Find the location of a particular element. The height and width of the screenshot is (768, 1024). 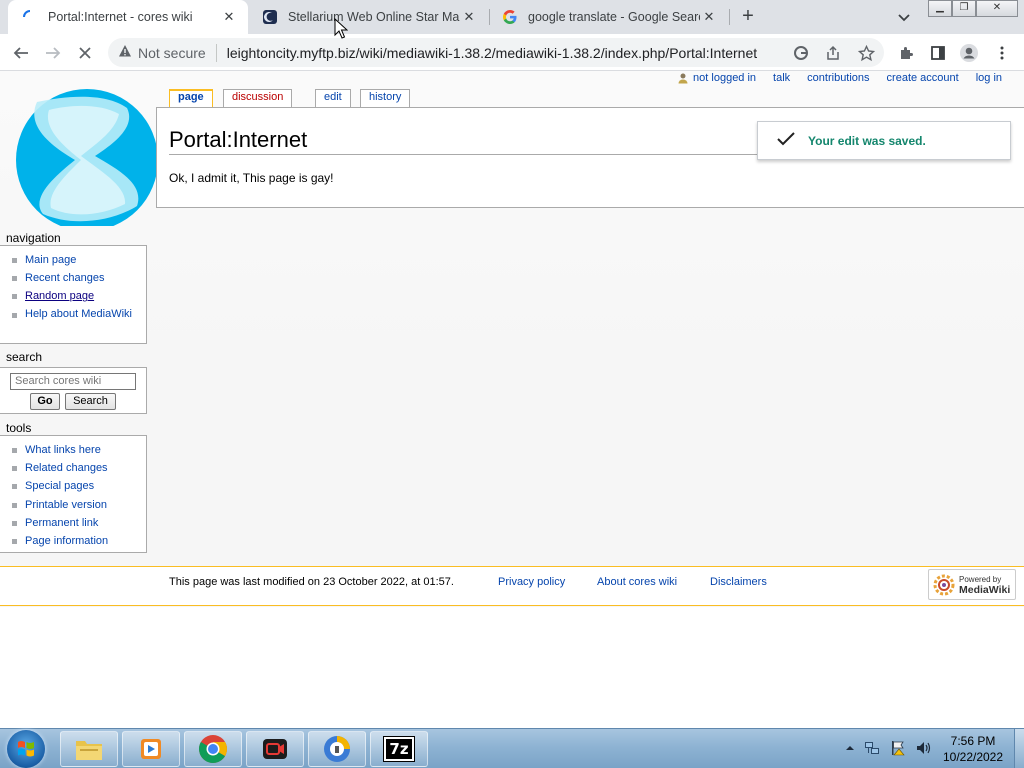

show-hidden-icons-arrow-icon is located at coordinates (850, 749).